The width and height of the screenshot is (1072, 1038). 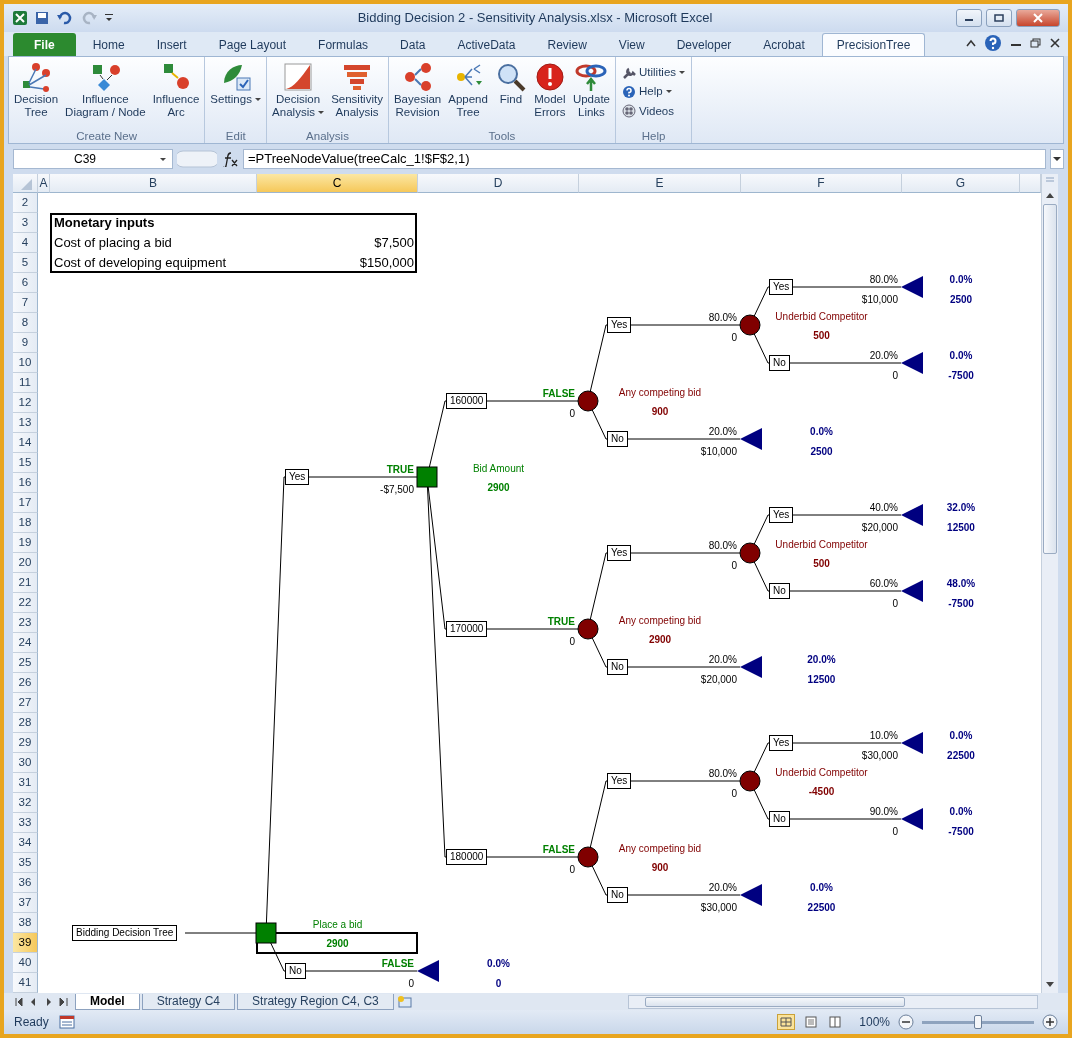 What do you see at coordinates (704, 44) in the screenshot?
I see `ribbon-tab: Developer` at bounding box center [704, 44].